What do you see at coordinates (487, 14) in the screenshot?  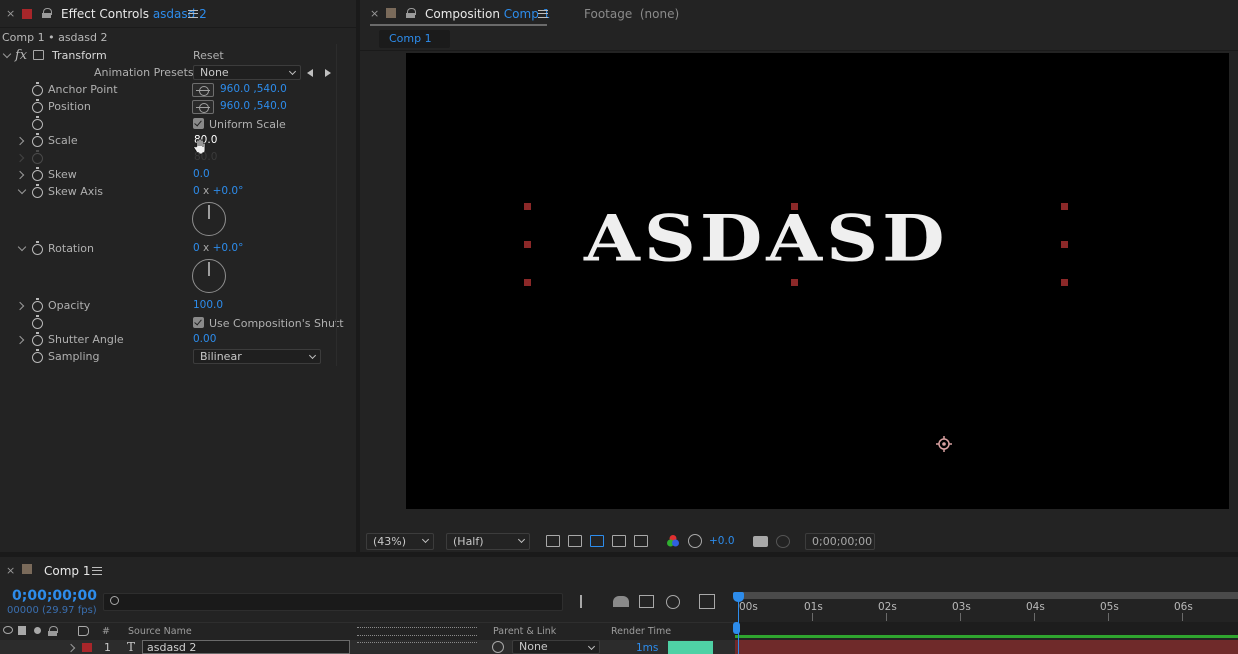 I see `composition-tab: Composition Comp 1` at bounding box center [487, 14].